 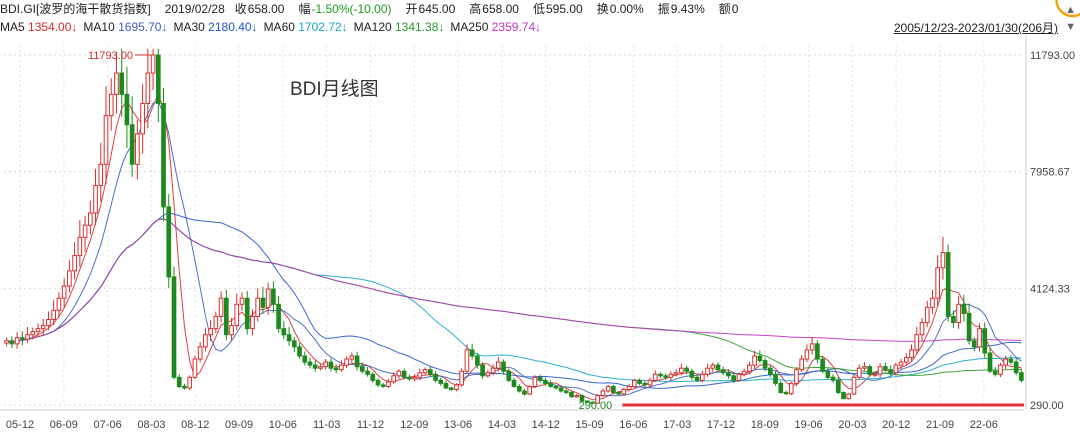 I want to click on x-tick-label: 22-06, so click(x=984, y=425).